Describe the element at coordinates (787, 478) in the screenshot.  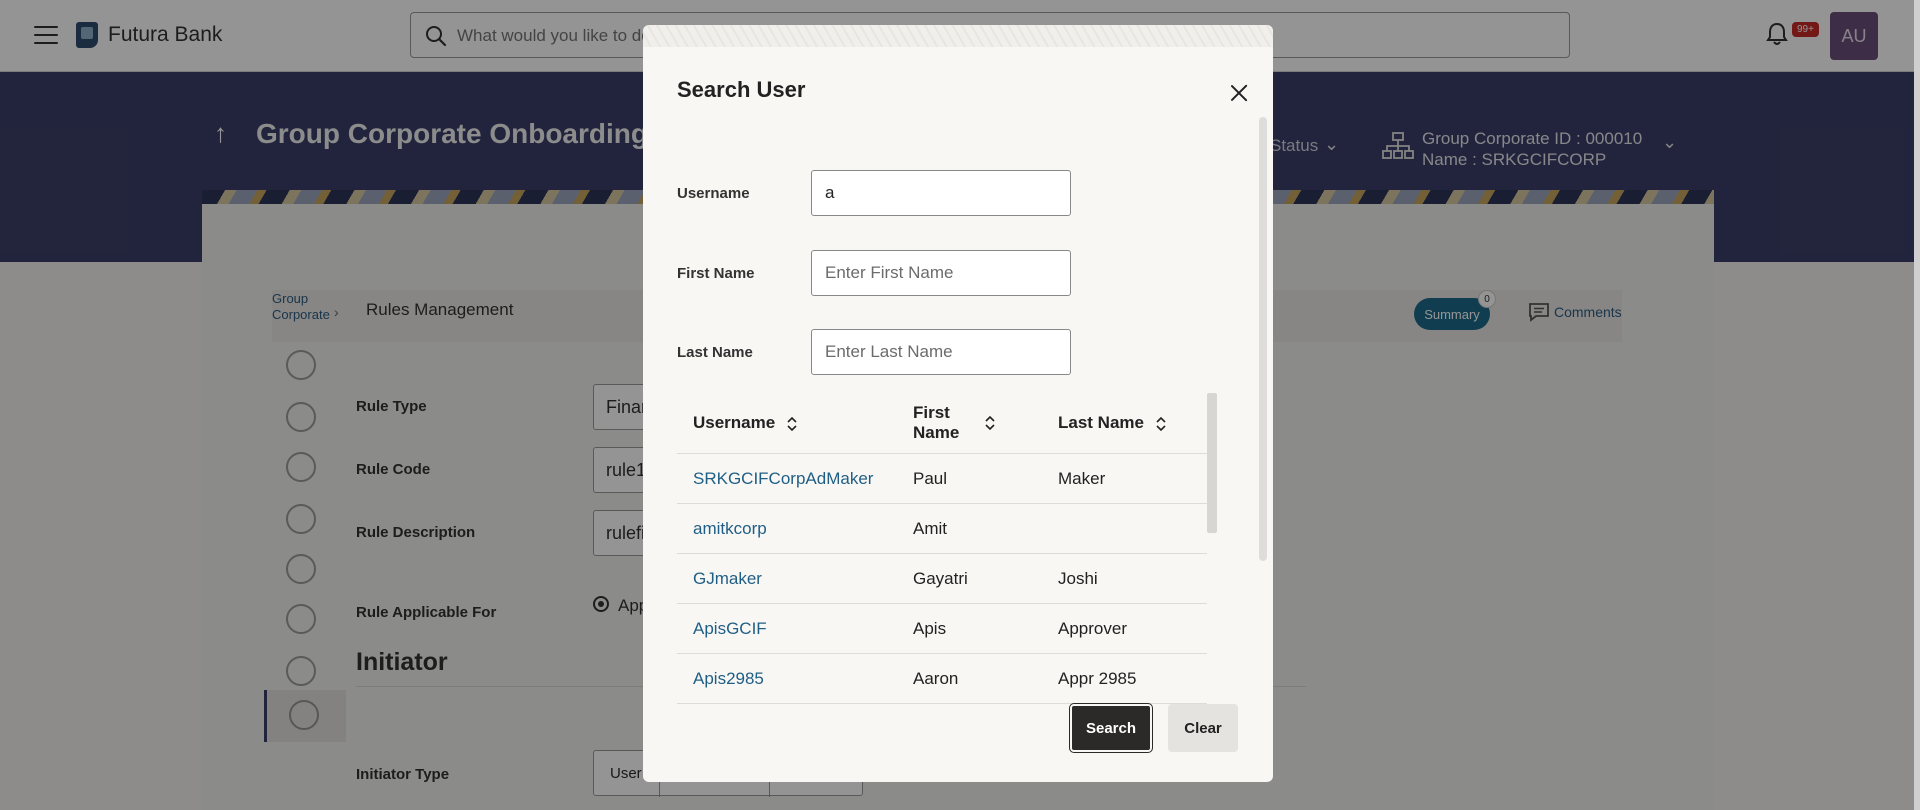
I see `username-link: SRKGCIFCorpAdMaker` at that location.